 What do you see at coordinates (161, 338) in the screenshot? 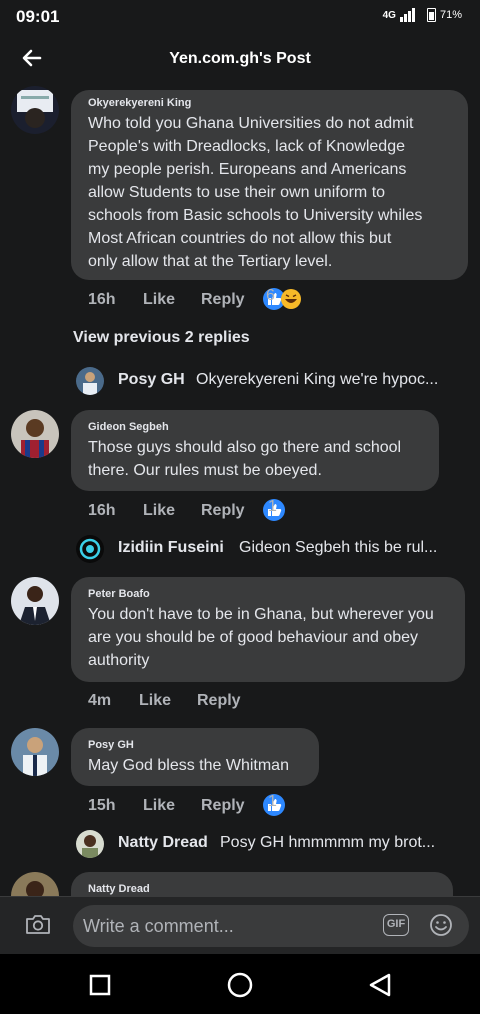
I see `view-previous-replies-link: View previous 2 replies` at bounding box center [161, 338].